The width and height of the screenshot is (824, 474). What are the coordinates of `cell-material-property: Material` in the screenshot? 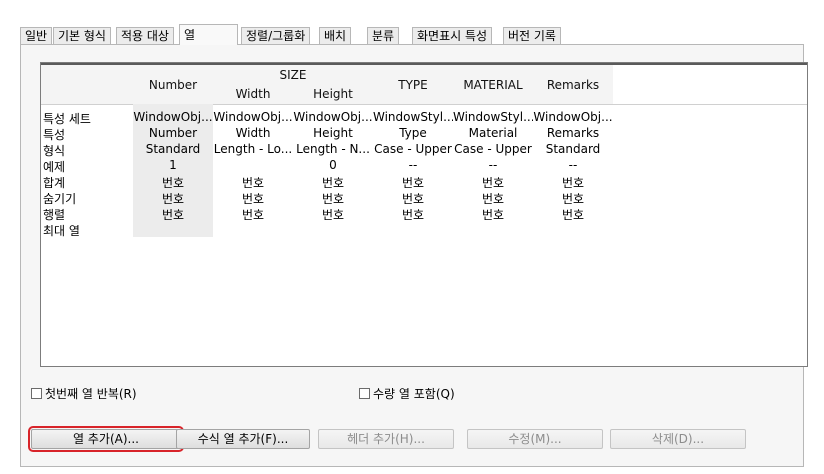 It's located at (493, 133).